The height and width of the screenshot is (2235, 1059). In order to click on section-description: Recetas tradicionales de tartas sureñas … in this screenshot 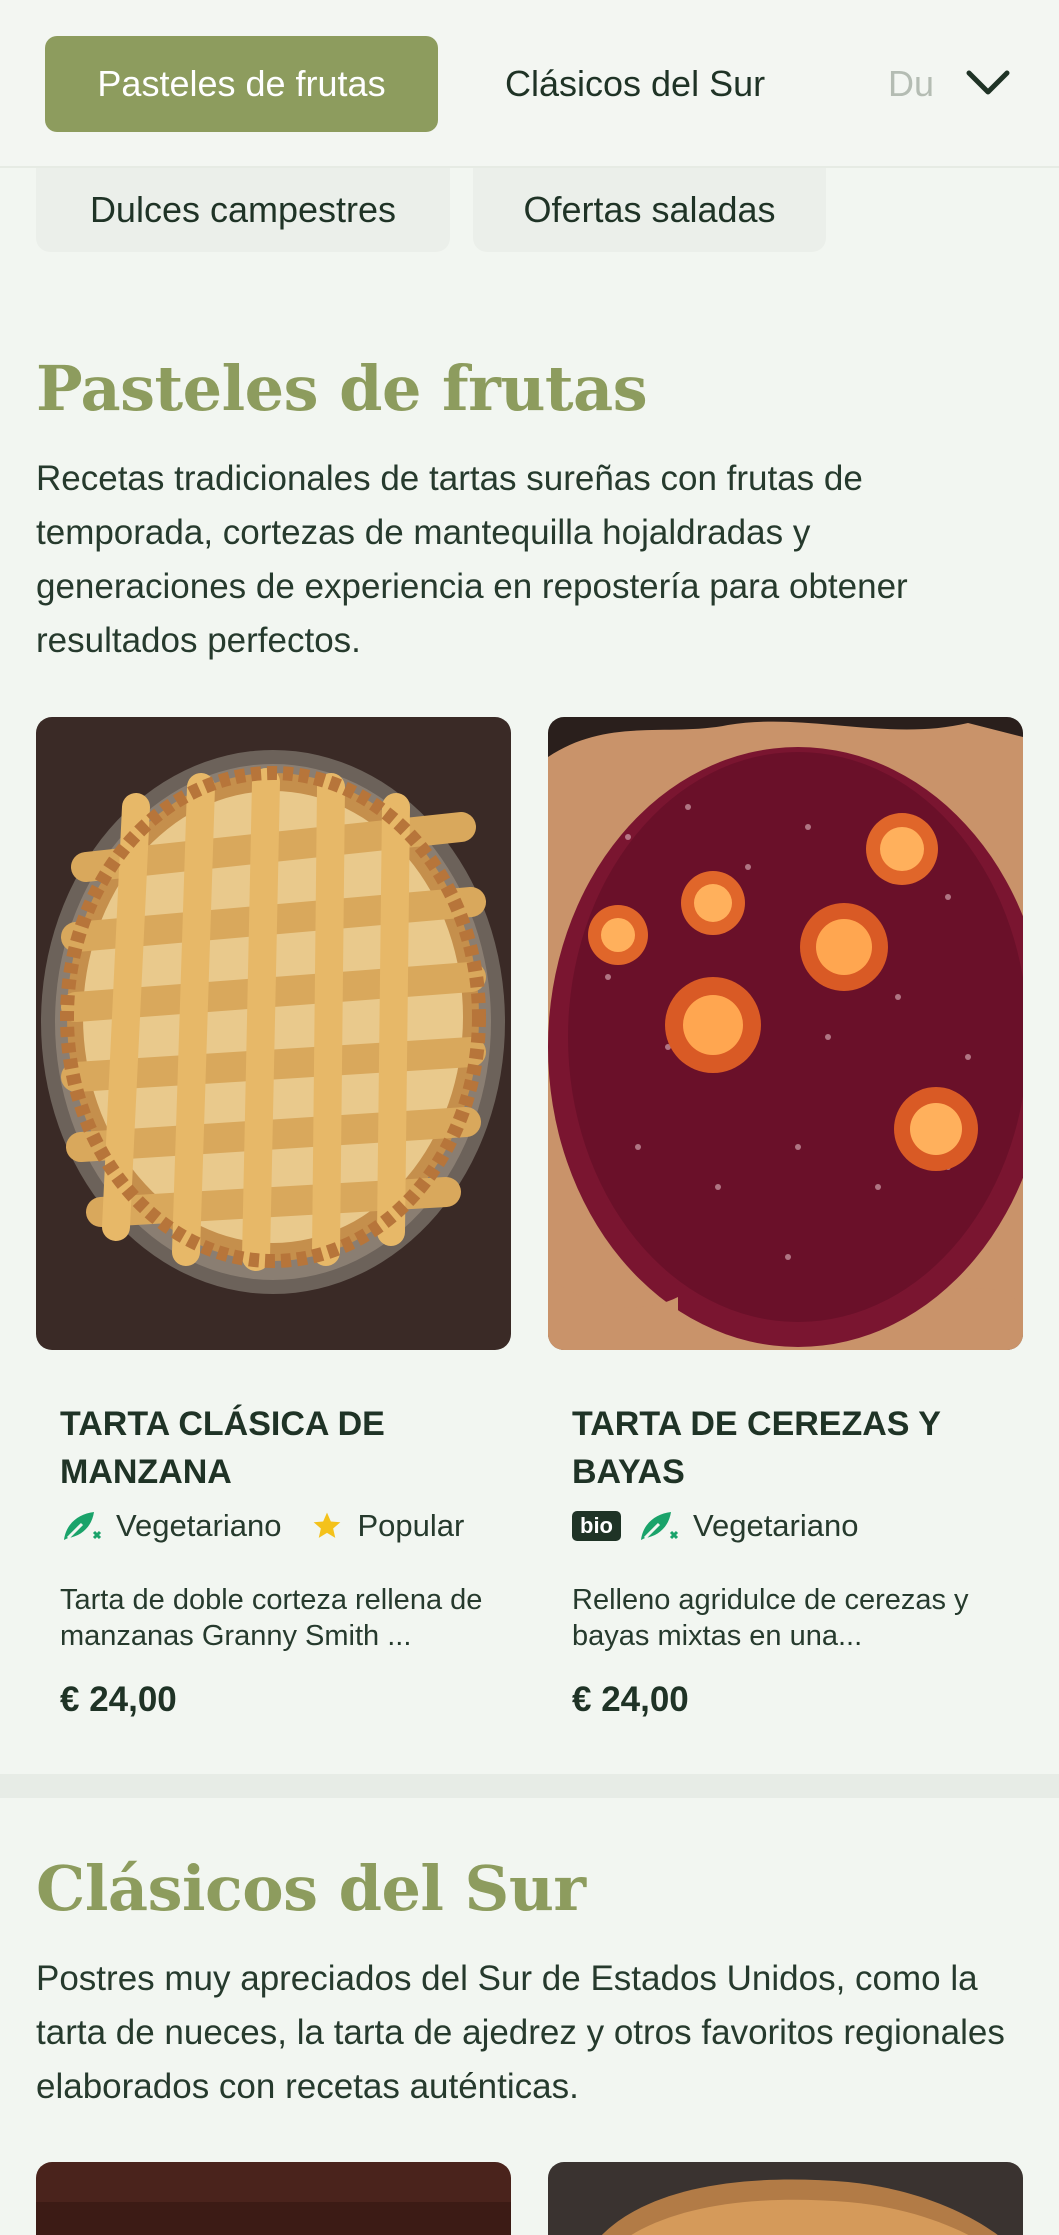, I will do `click(472, 559)`.